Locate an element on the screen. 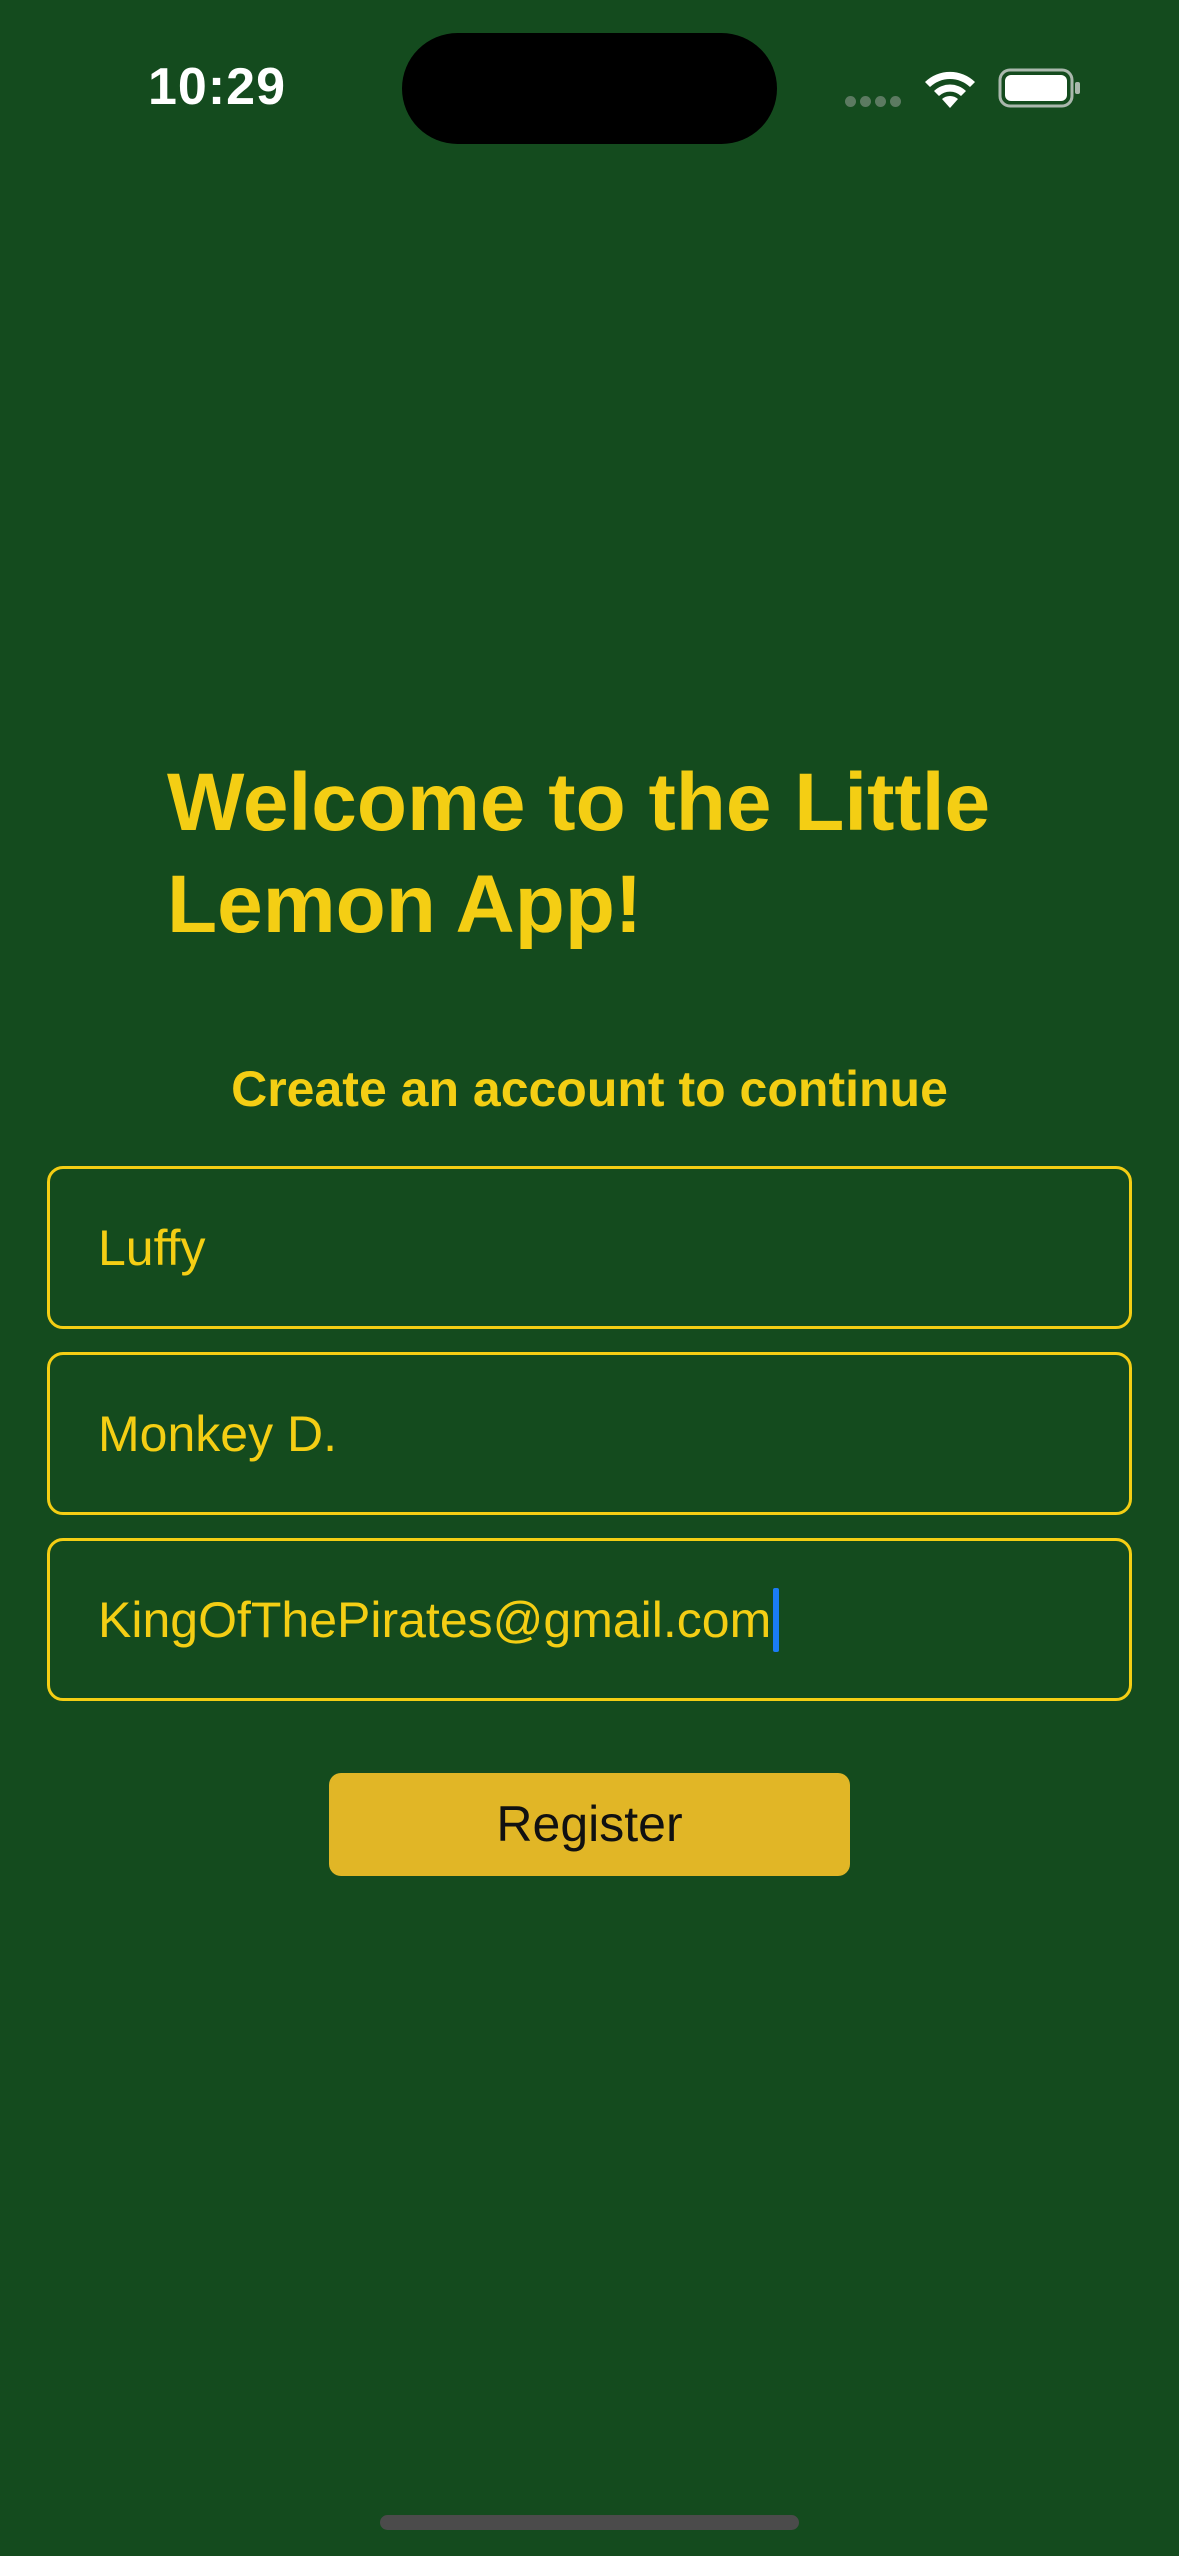  page-title: Welcome to the Little Lemon App! is located at coordinates (579, 853).